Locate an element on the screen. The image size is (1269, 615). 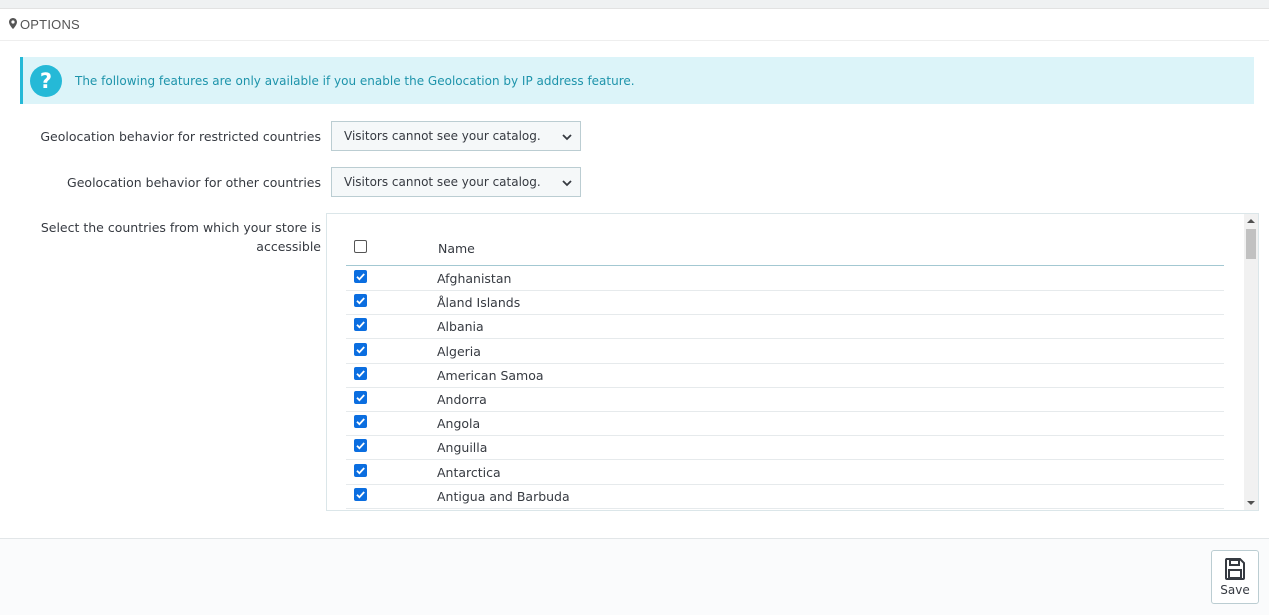
table-row: American Samoa is located at coordinates (785, 376).